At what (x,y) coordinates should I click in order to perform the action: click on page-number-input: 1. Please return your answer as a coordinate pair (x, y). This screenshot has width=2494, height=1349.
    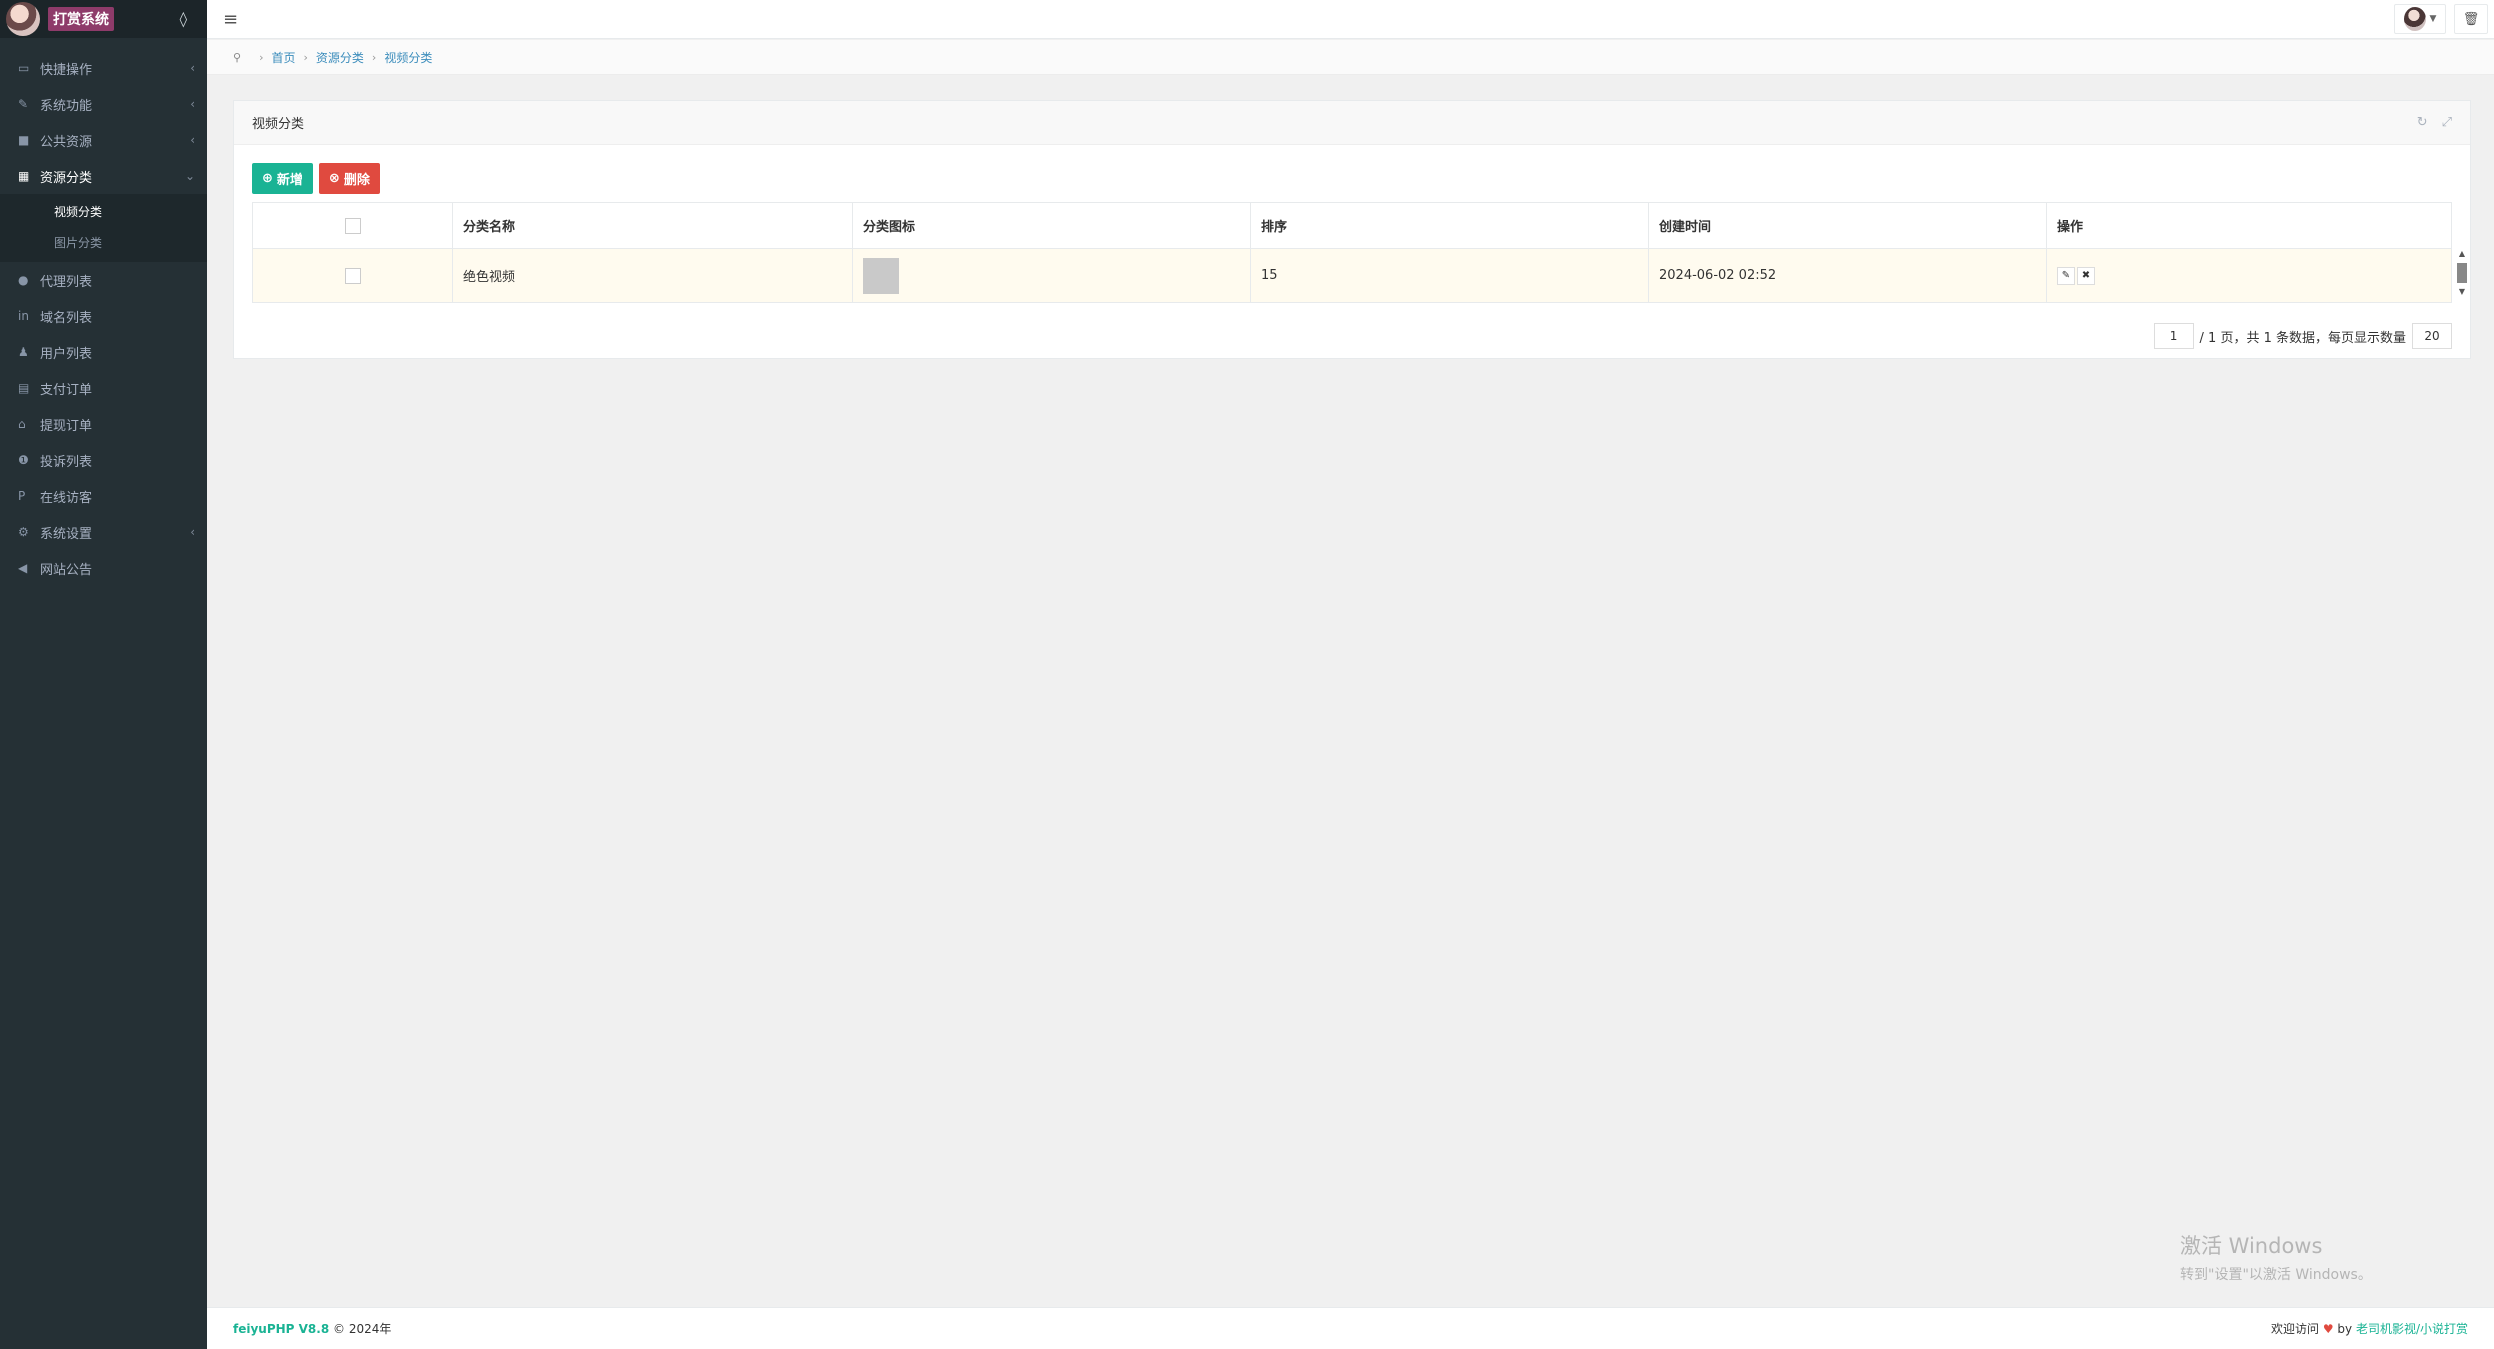
    Looking at the image, I should click on (2173, 336).